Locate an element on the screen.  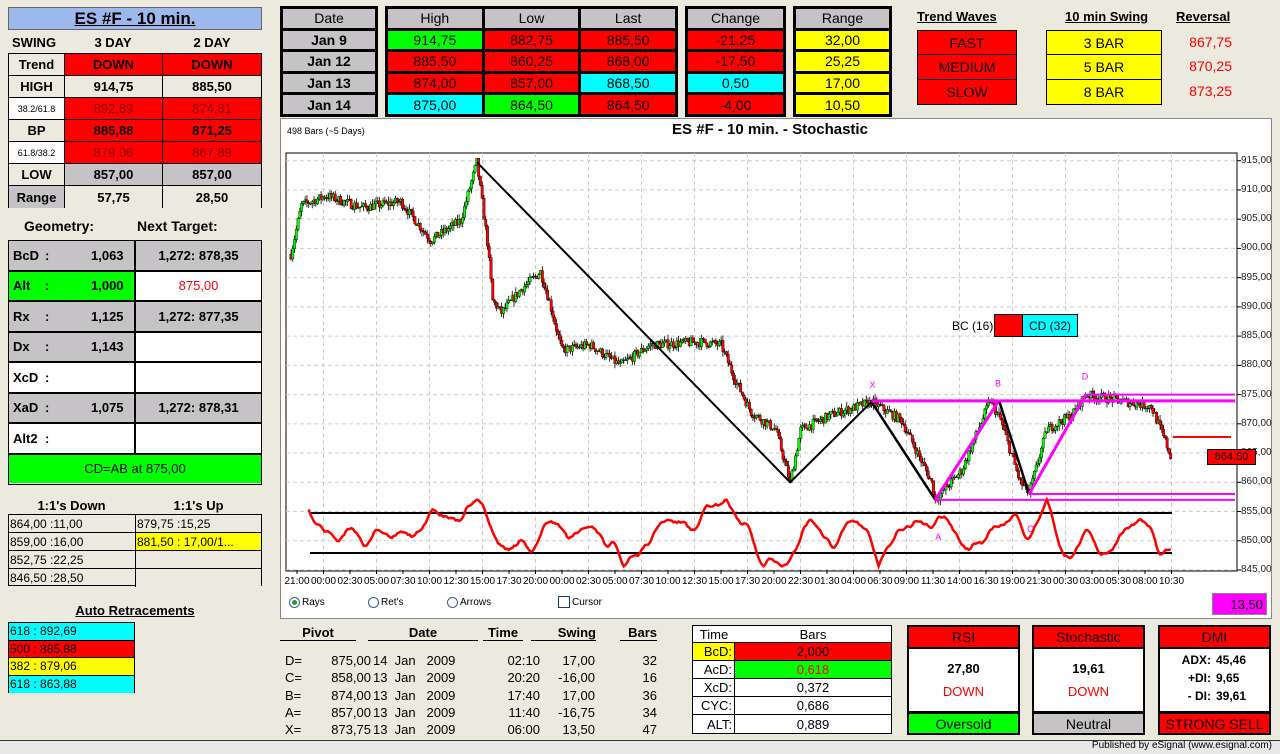
x-tick-label: 05:30 is located at coordinates (1118, 581).